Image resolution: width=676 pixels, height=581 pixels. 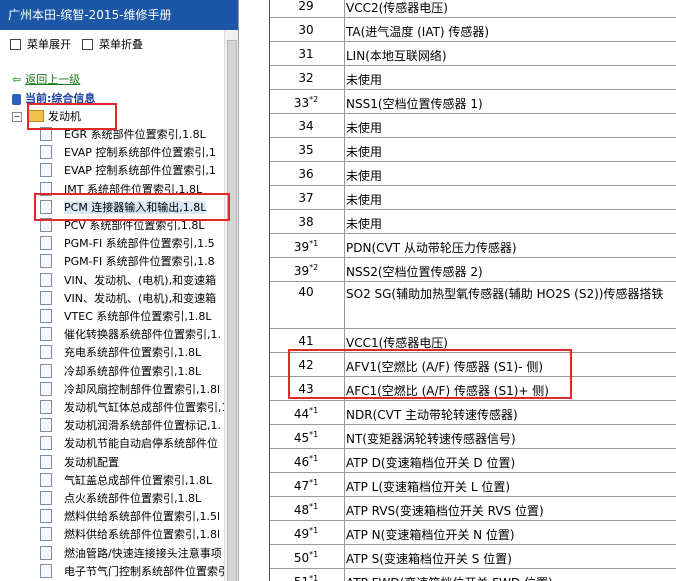 I want to click on pin-number: 49*1, so click(x=306, y=533).